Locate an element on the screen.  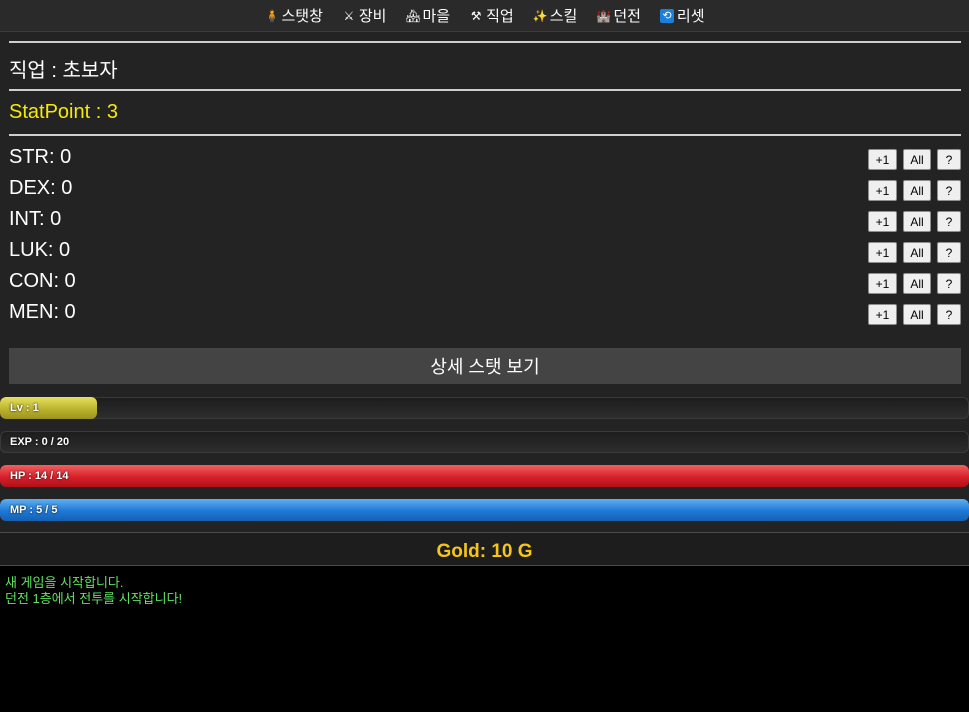
nav-job-label: 직업 is located at coordinates (500, 16).